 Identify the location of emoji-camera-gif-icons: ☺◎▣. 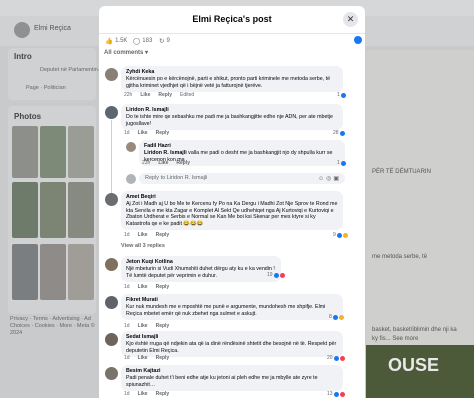
(329, 178).